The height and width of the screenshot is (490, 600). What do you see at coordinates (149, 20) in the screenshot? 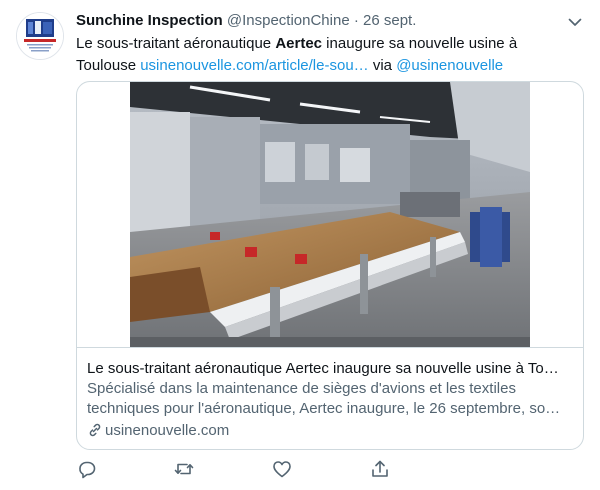
I see `author-name: Sunchine Inspection` at bounding box center [149, 20].